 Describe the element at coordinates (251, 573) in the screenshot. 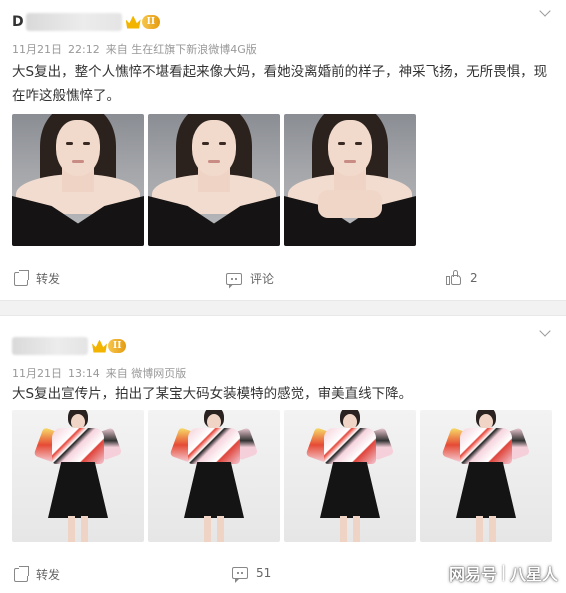

I see `comment-button: 51` at that location.